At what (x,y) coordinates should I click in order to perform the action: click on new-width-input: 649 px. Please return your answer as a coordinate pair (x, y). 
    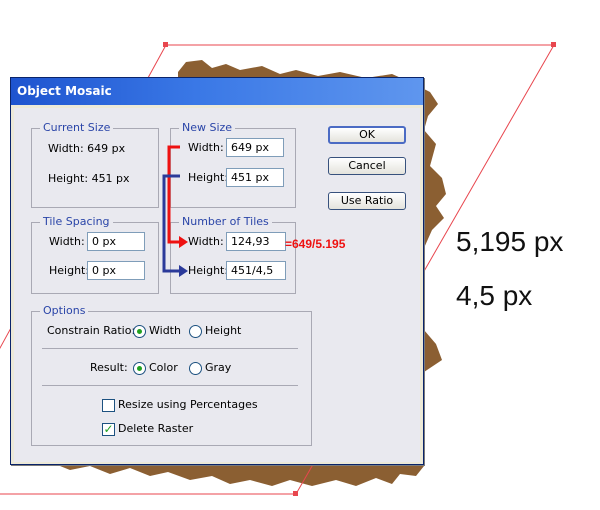
    Looking at the image, I should click on (255, 147).